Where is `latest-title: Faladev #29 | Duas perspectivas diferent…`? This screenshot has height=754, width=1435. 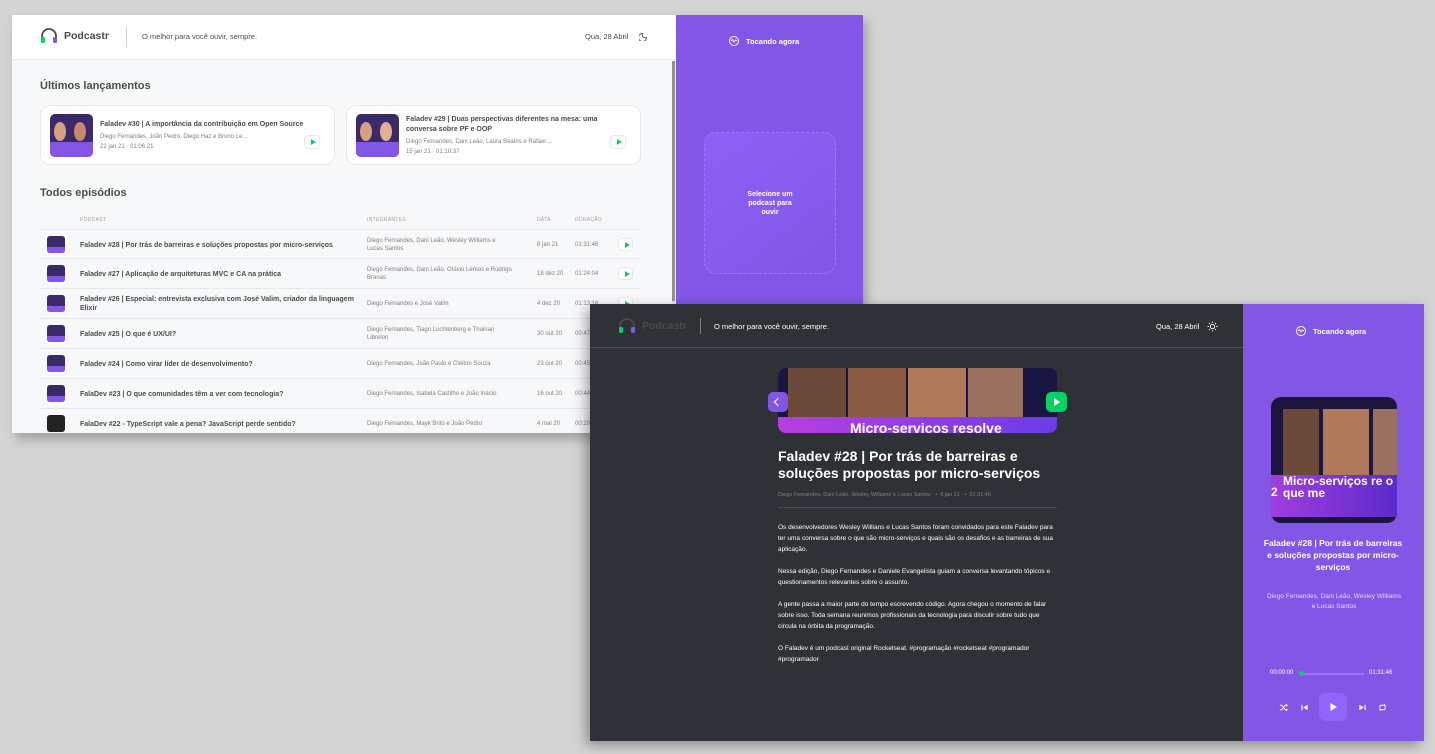 latest-title: Faladev #29 | Duas perspectivas diferent… is located at coordinates (513, 124).